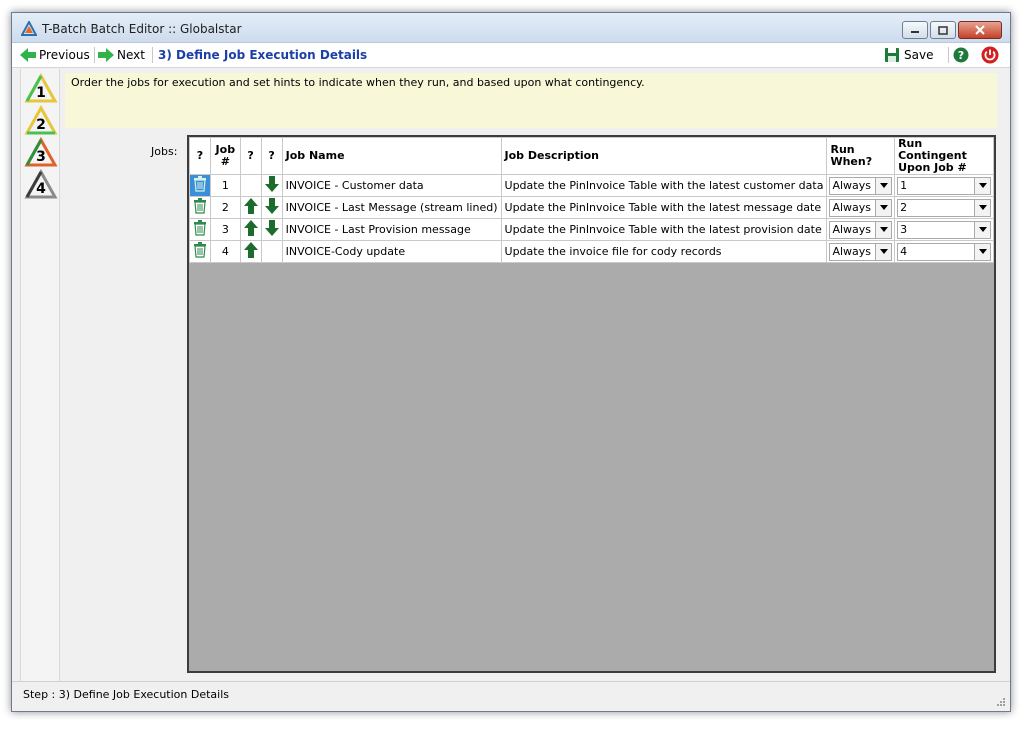 The image size is (1030, 730). I want to click on col-header-job-number: Job #, so click(225, 156).